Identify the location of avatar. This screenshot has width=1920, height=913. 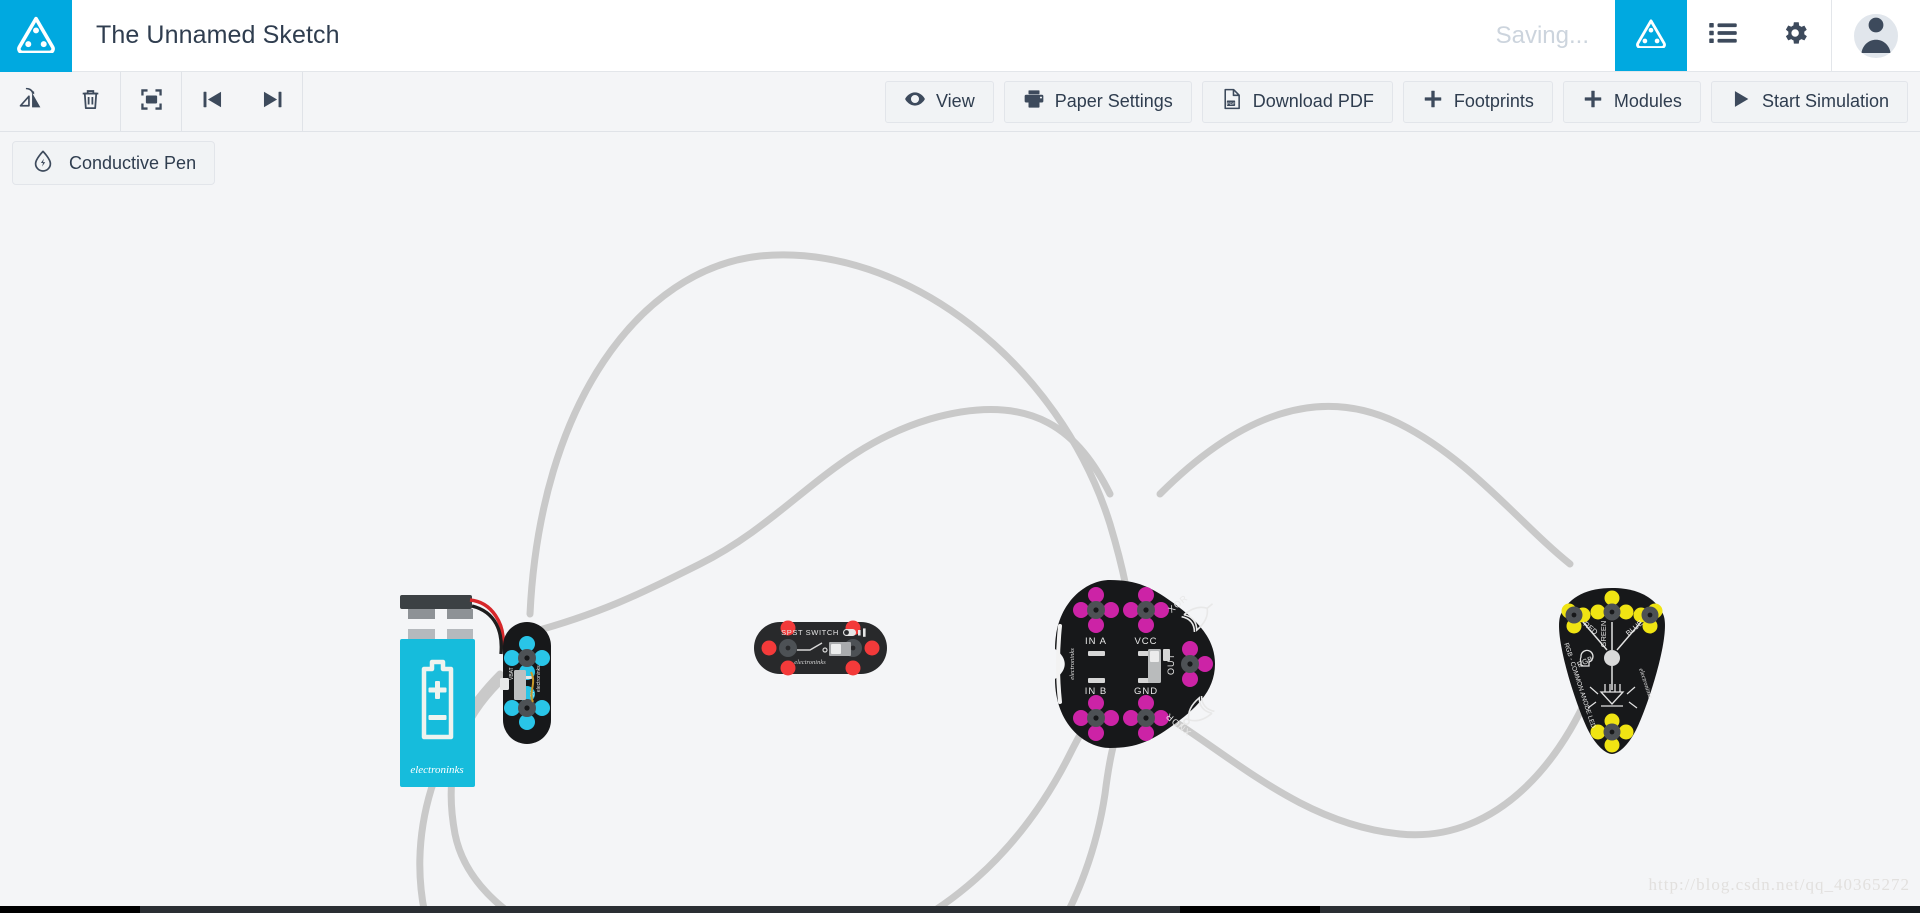
(1876, 35).